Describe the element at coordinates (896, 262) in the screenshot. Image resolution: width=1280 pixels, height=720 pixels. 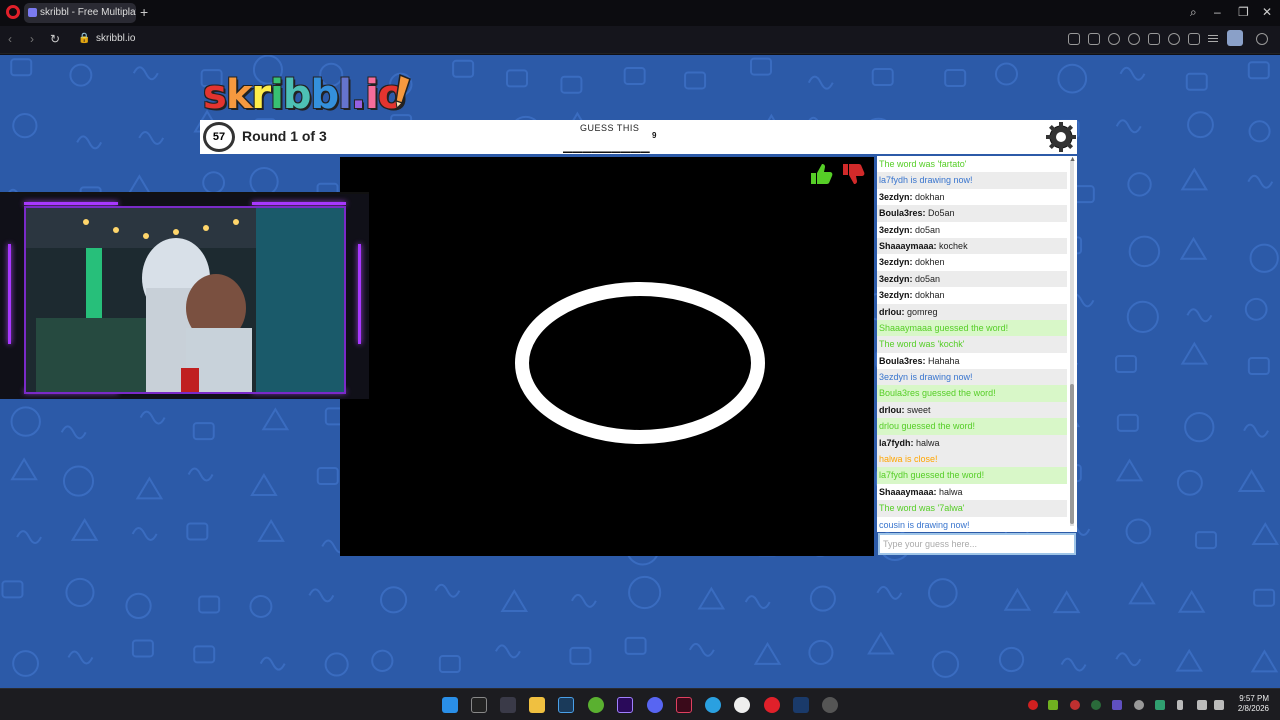
I see `chat-username: 3ezdyn:` at that location.